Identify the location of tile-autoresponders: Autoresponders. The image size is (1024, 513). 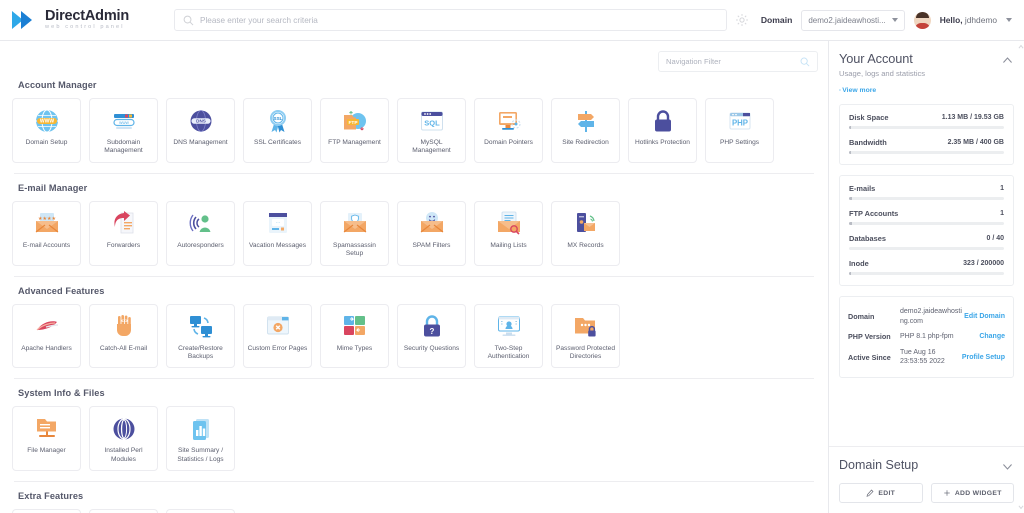
(200, 233).